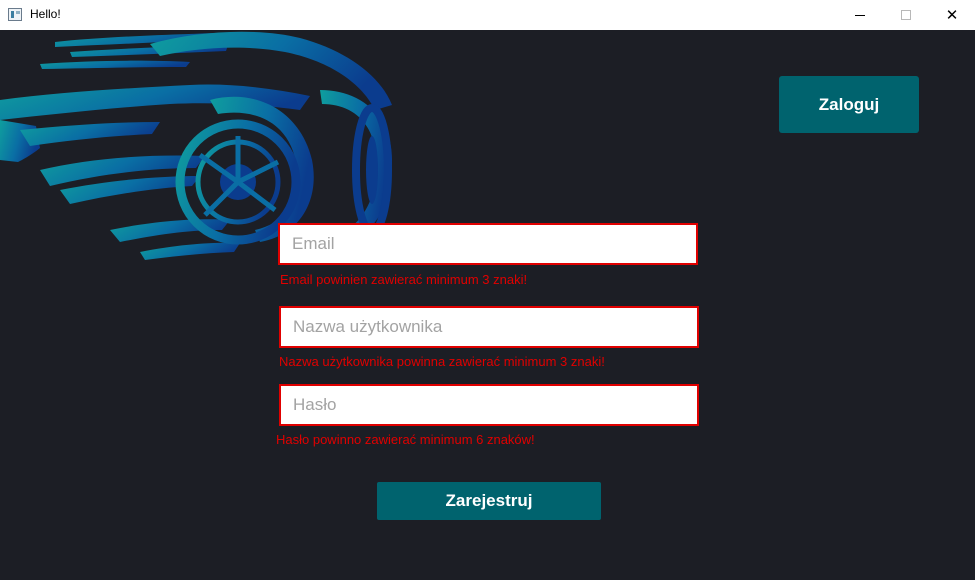  Describe the element at coordinates (15, 14) in the screenshot. I see `app-window-icon` at that location.